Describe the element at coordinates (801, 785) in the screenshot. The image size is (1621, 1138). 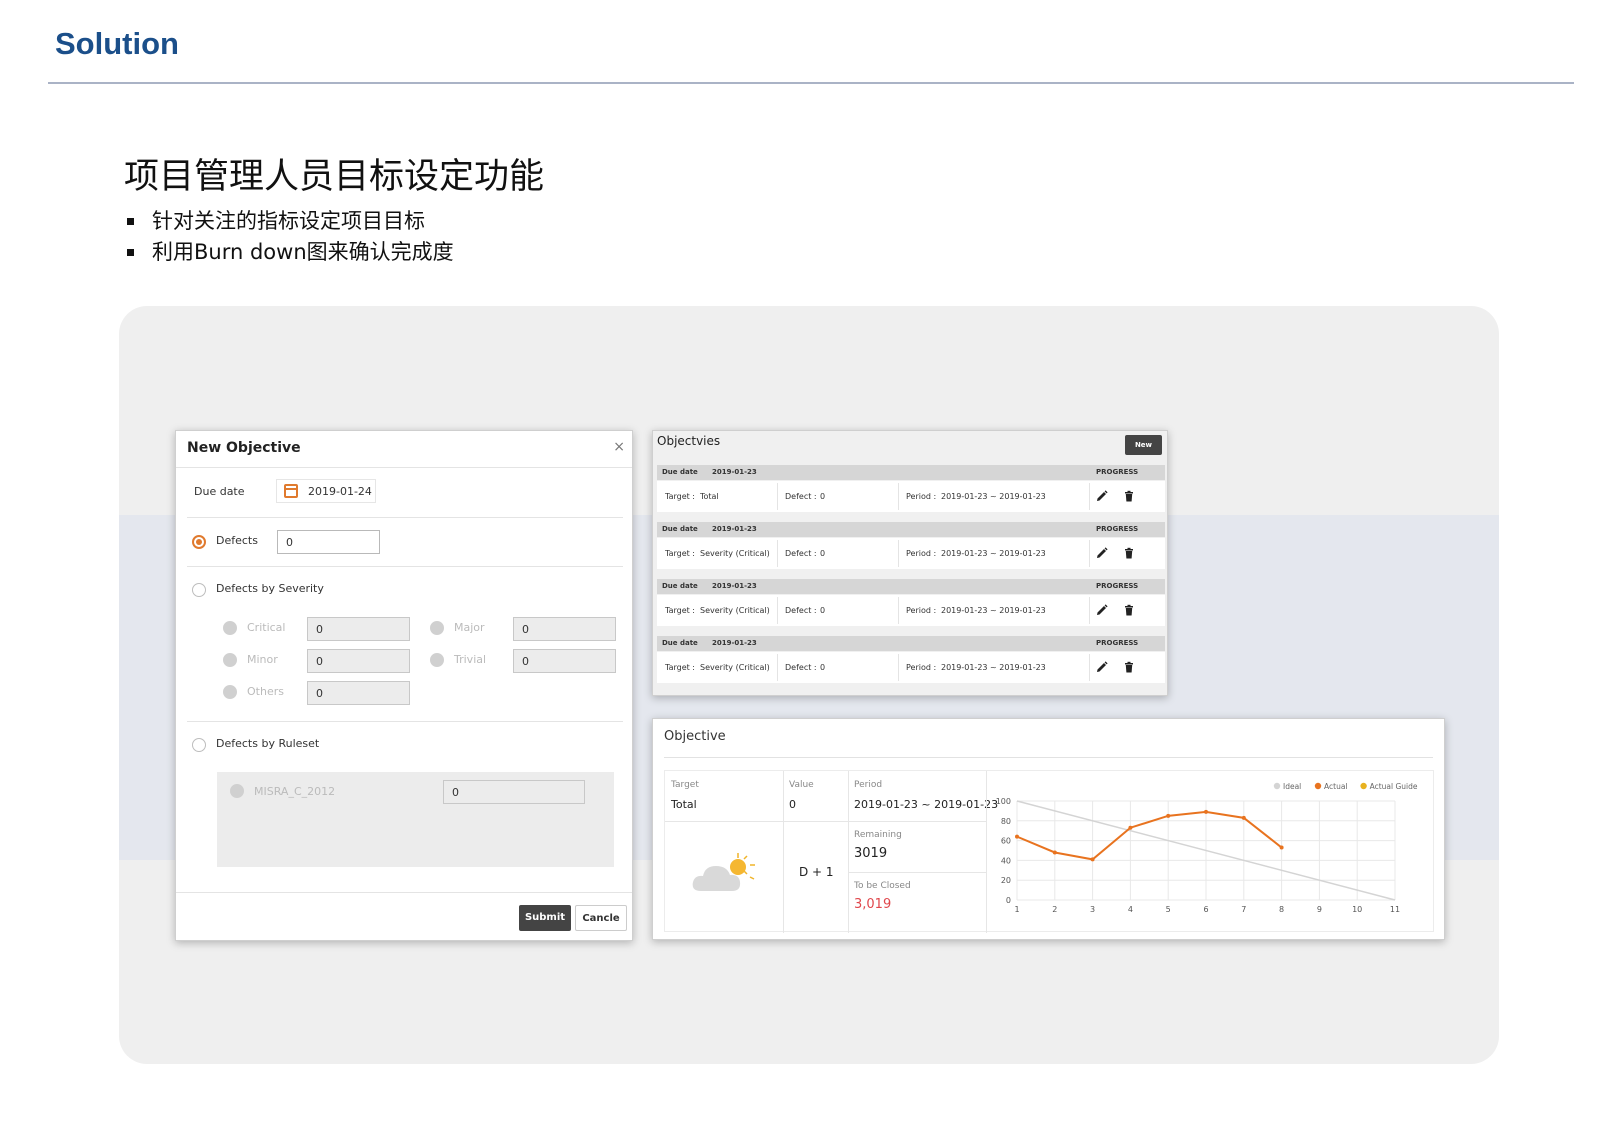
I see `value-label: Value` at that location.